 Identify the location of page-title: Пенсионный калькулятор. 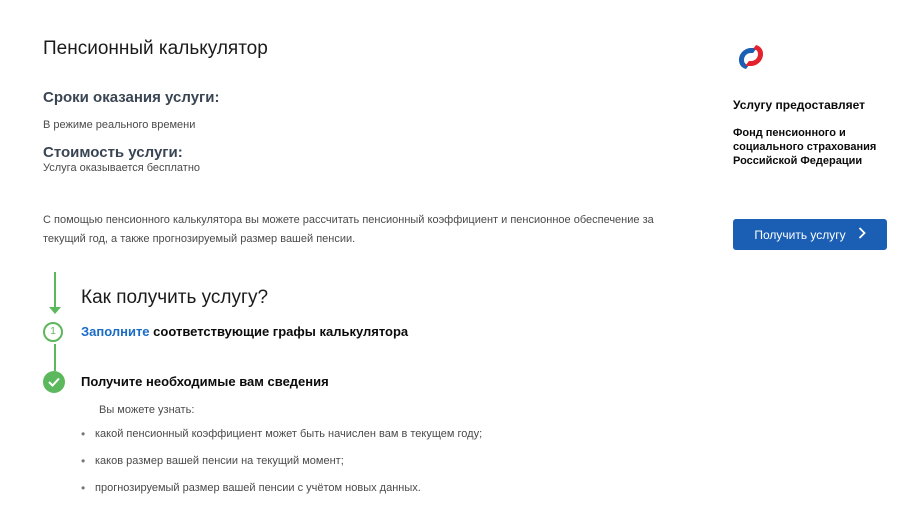
(155, 48).